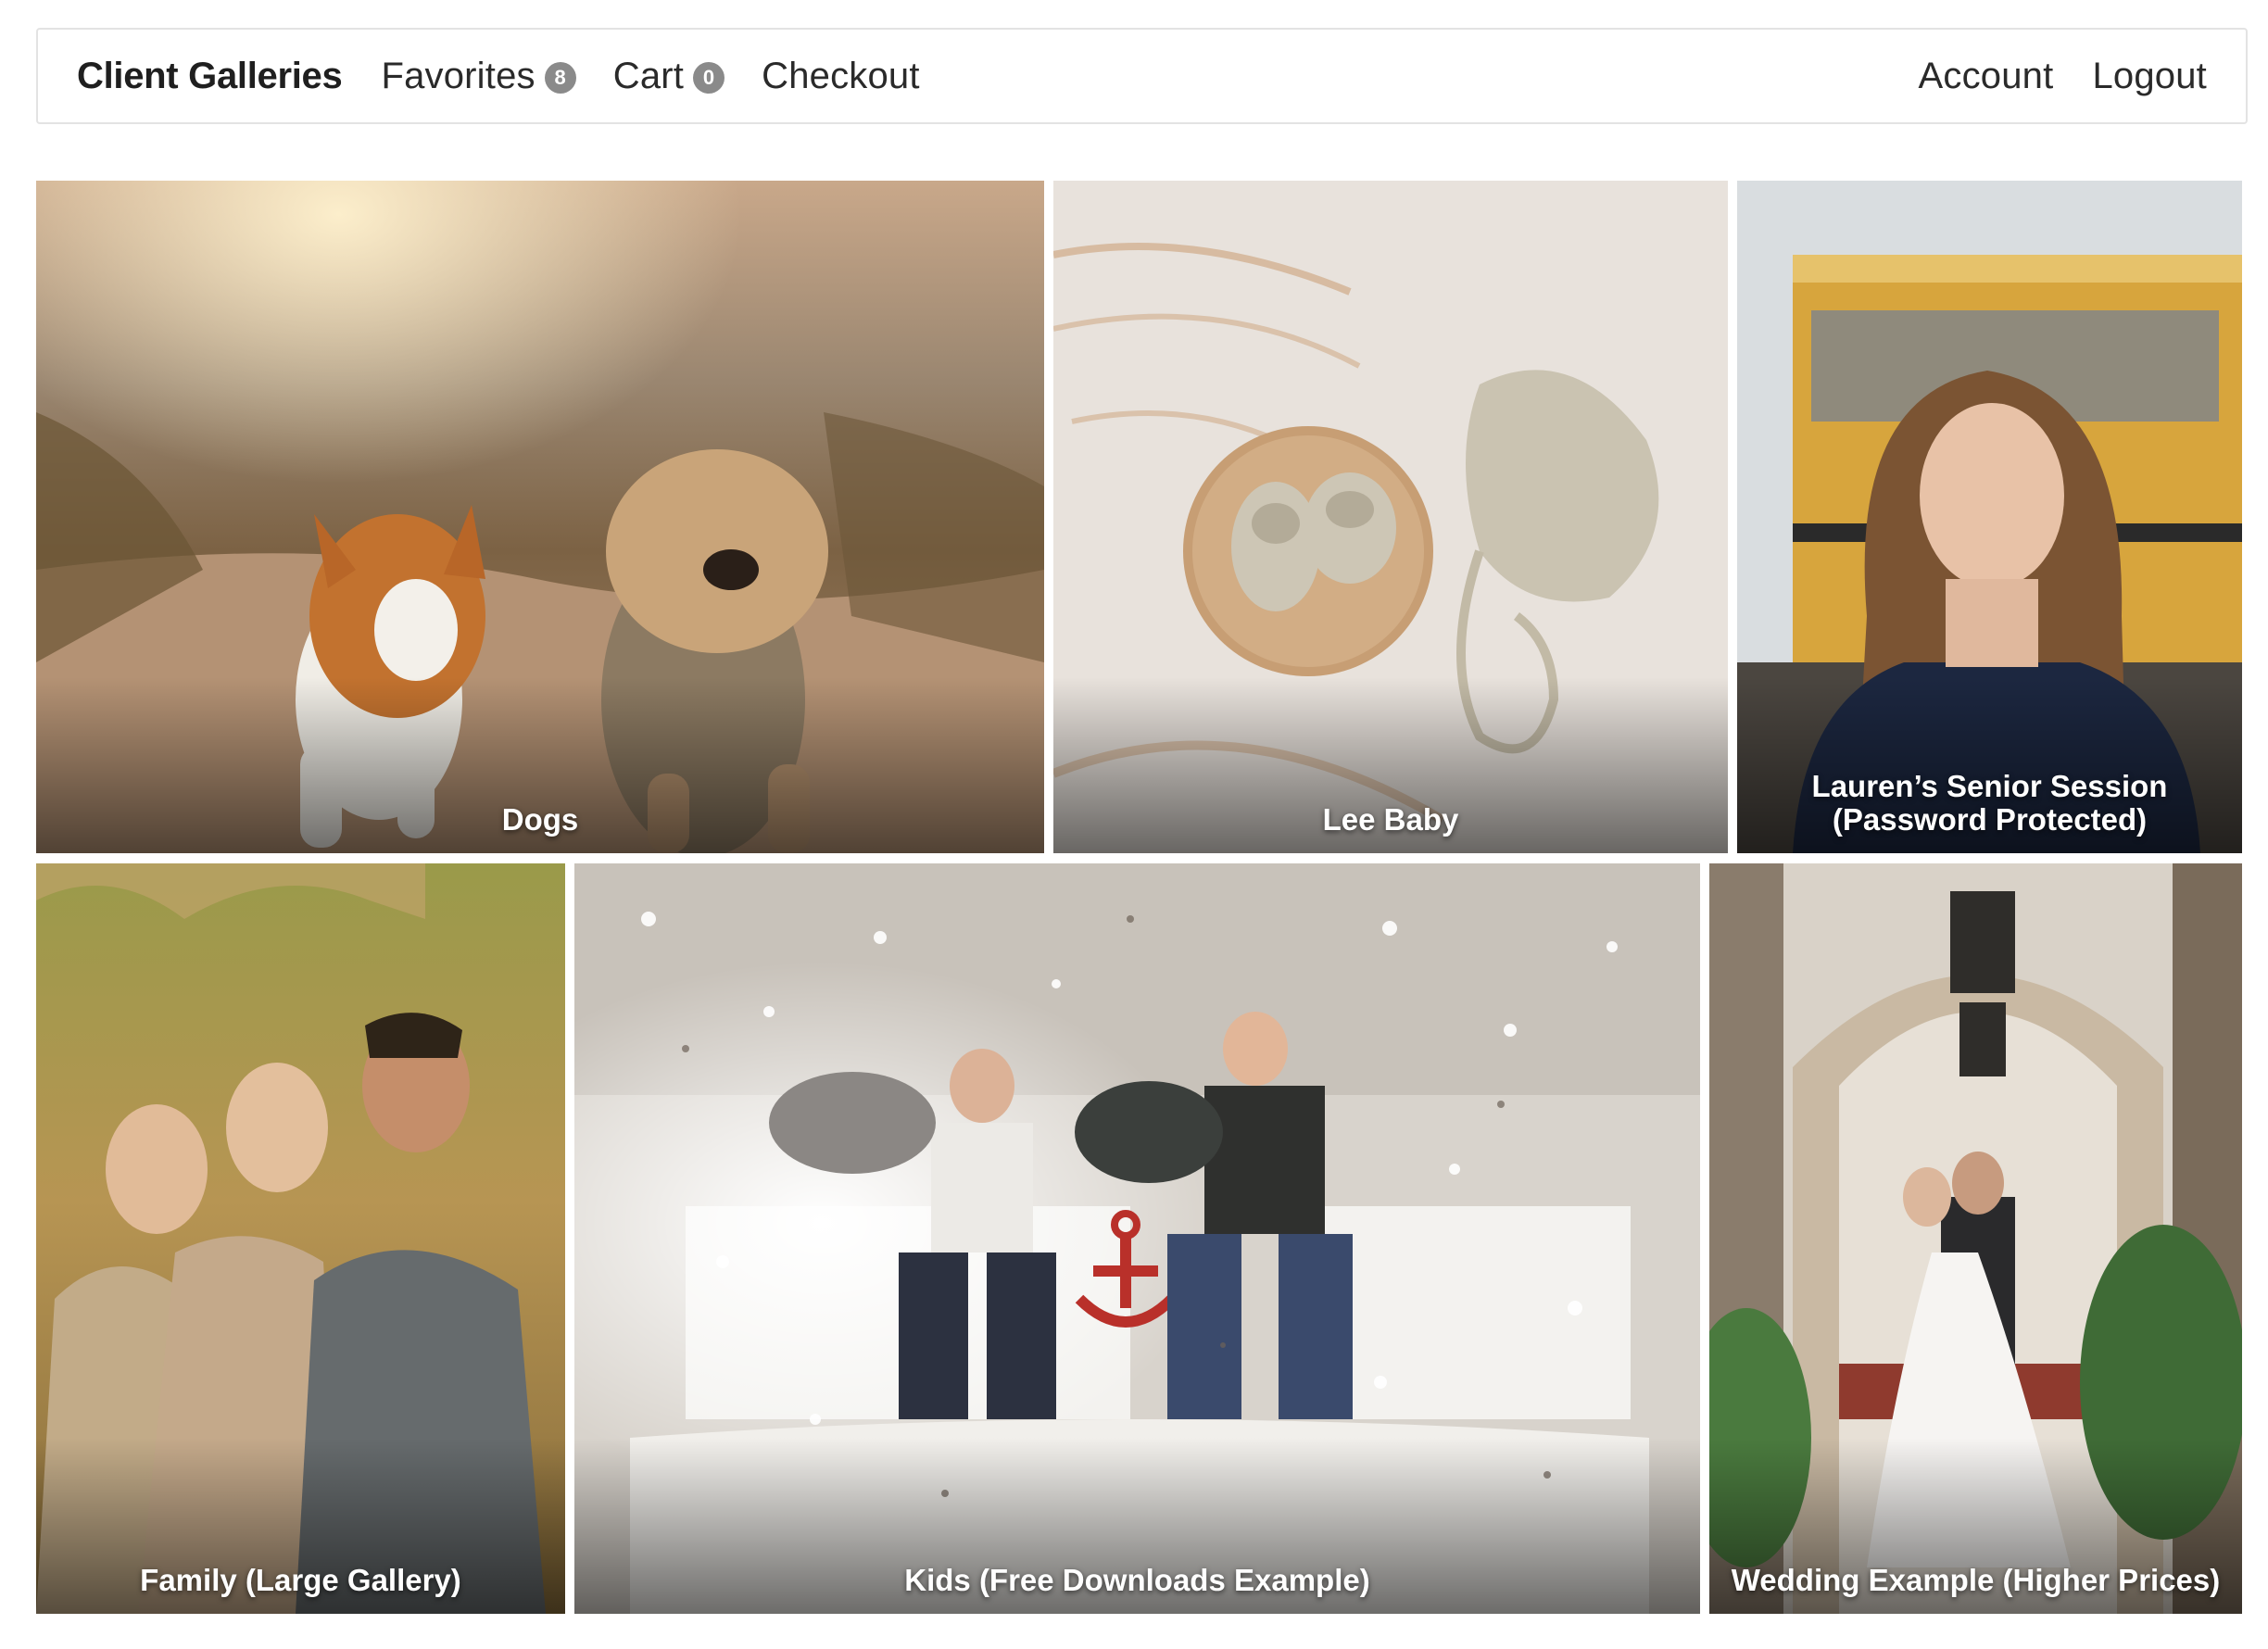 Image resolution: width=2268 pixels, height=1649 pixels. What do you see at coordinates (1986, 76) in the screenshot?
I see `account-link: Account` at bounding box center [1986, 76].